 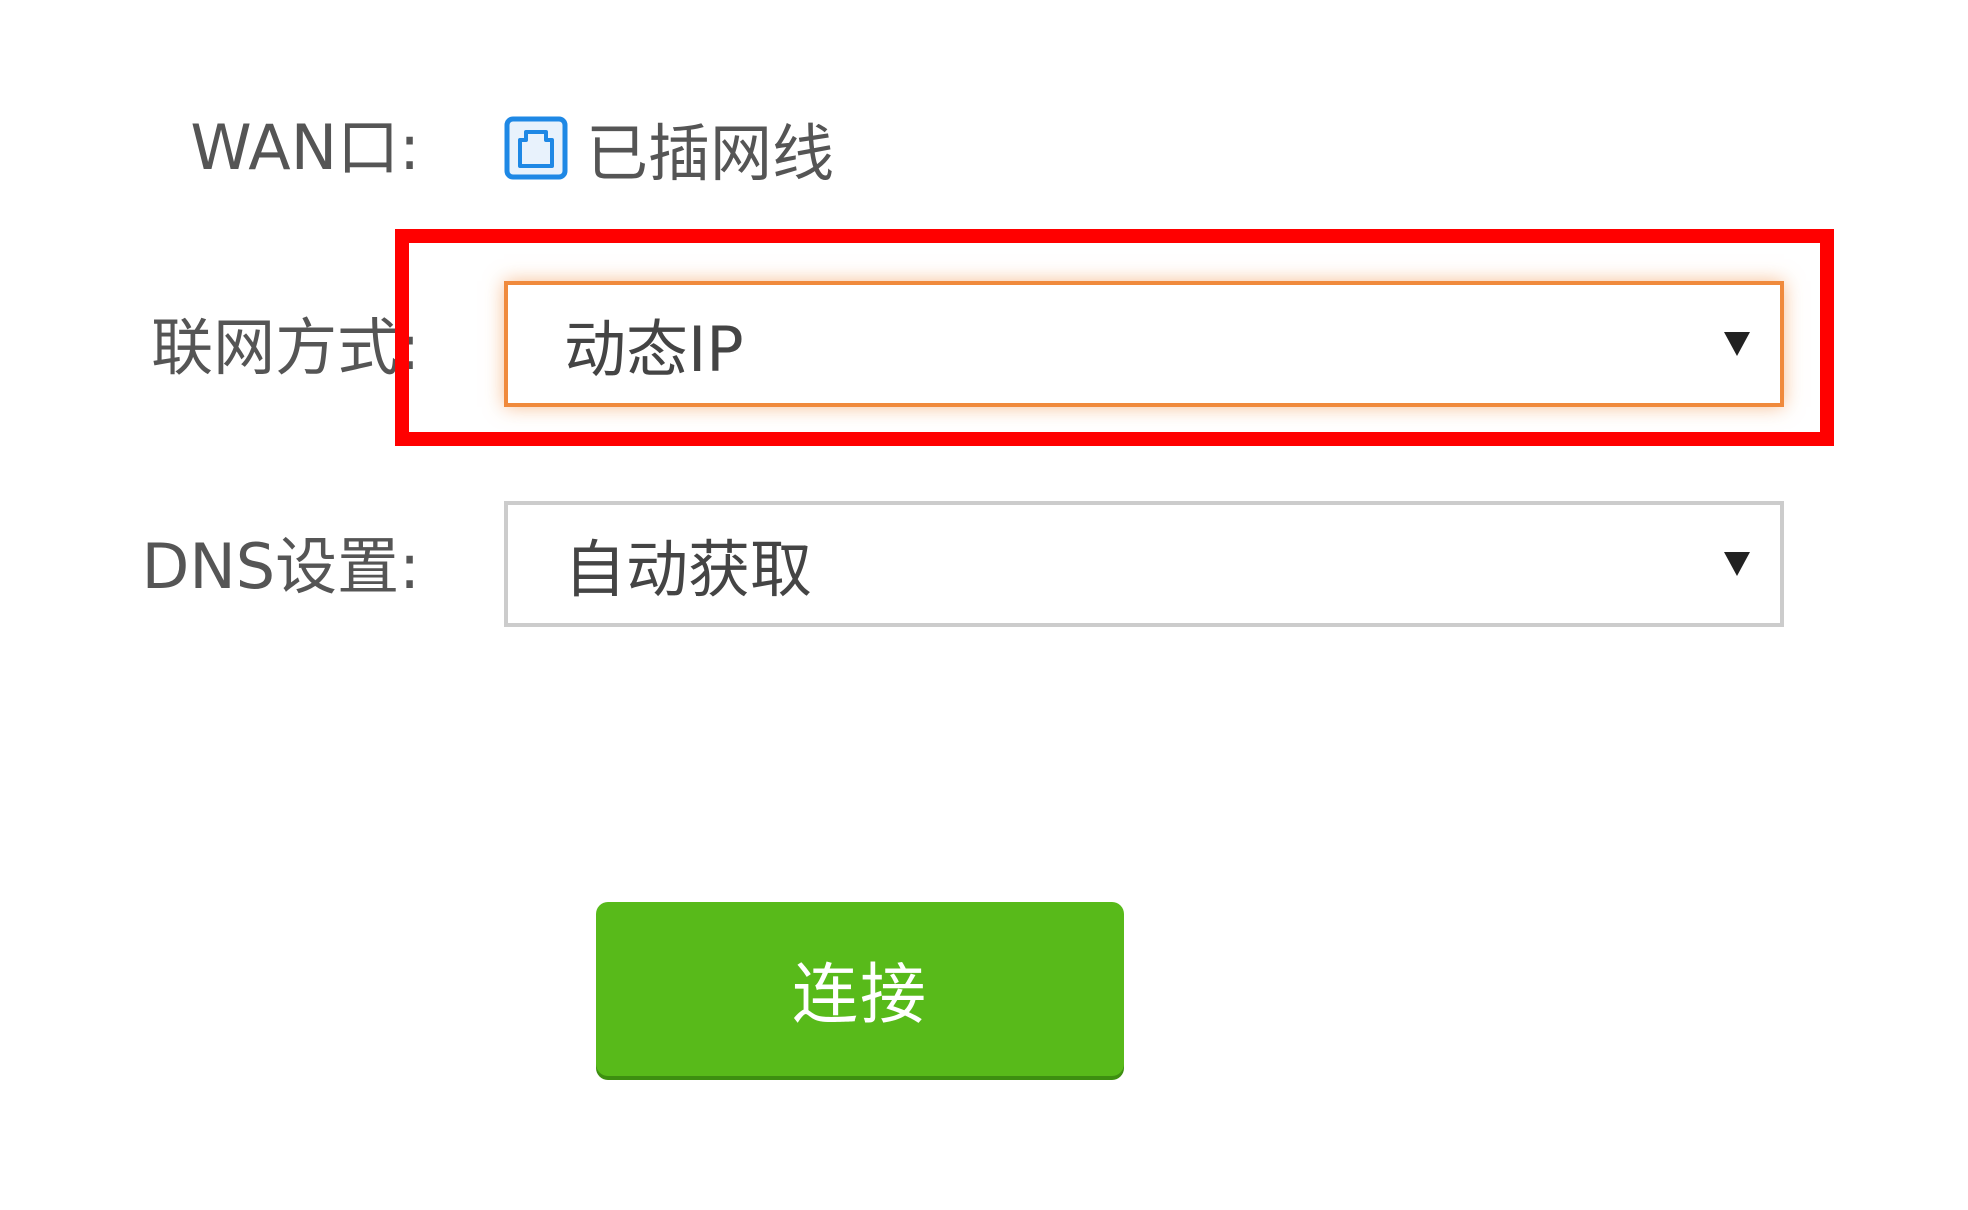 What do you see at coordinates (285, 347) in the screenshot?
I see `connection-type-label: 联网方式:` at bounding box center [285, 347].